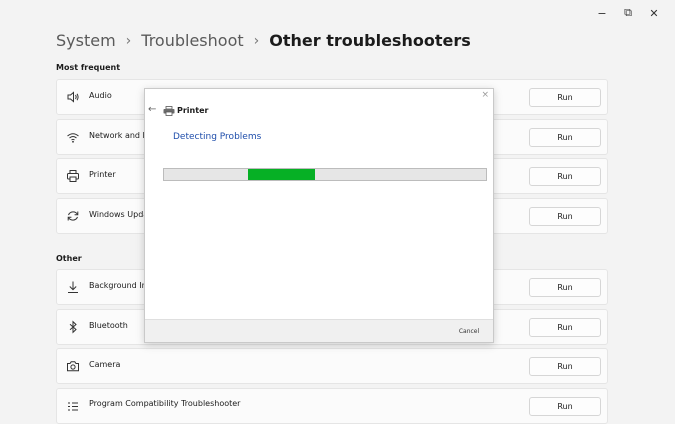 The width and height of the screenshot is (675, 424). I want to click on detecting-status-text: Detecting Problems, so click(217, 137).